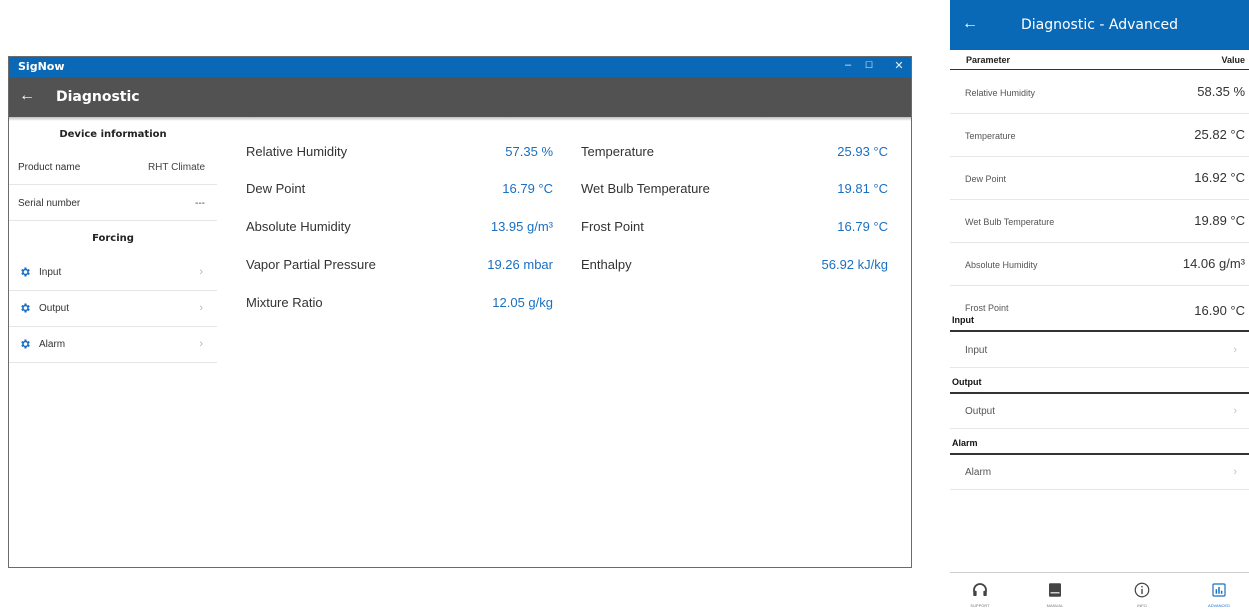 The image size is (1249, 615). I want to click on parameter-value: 19.89 °C, so click(1219, 220).